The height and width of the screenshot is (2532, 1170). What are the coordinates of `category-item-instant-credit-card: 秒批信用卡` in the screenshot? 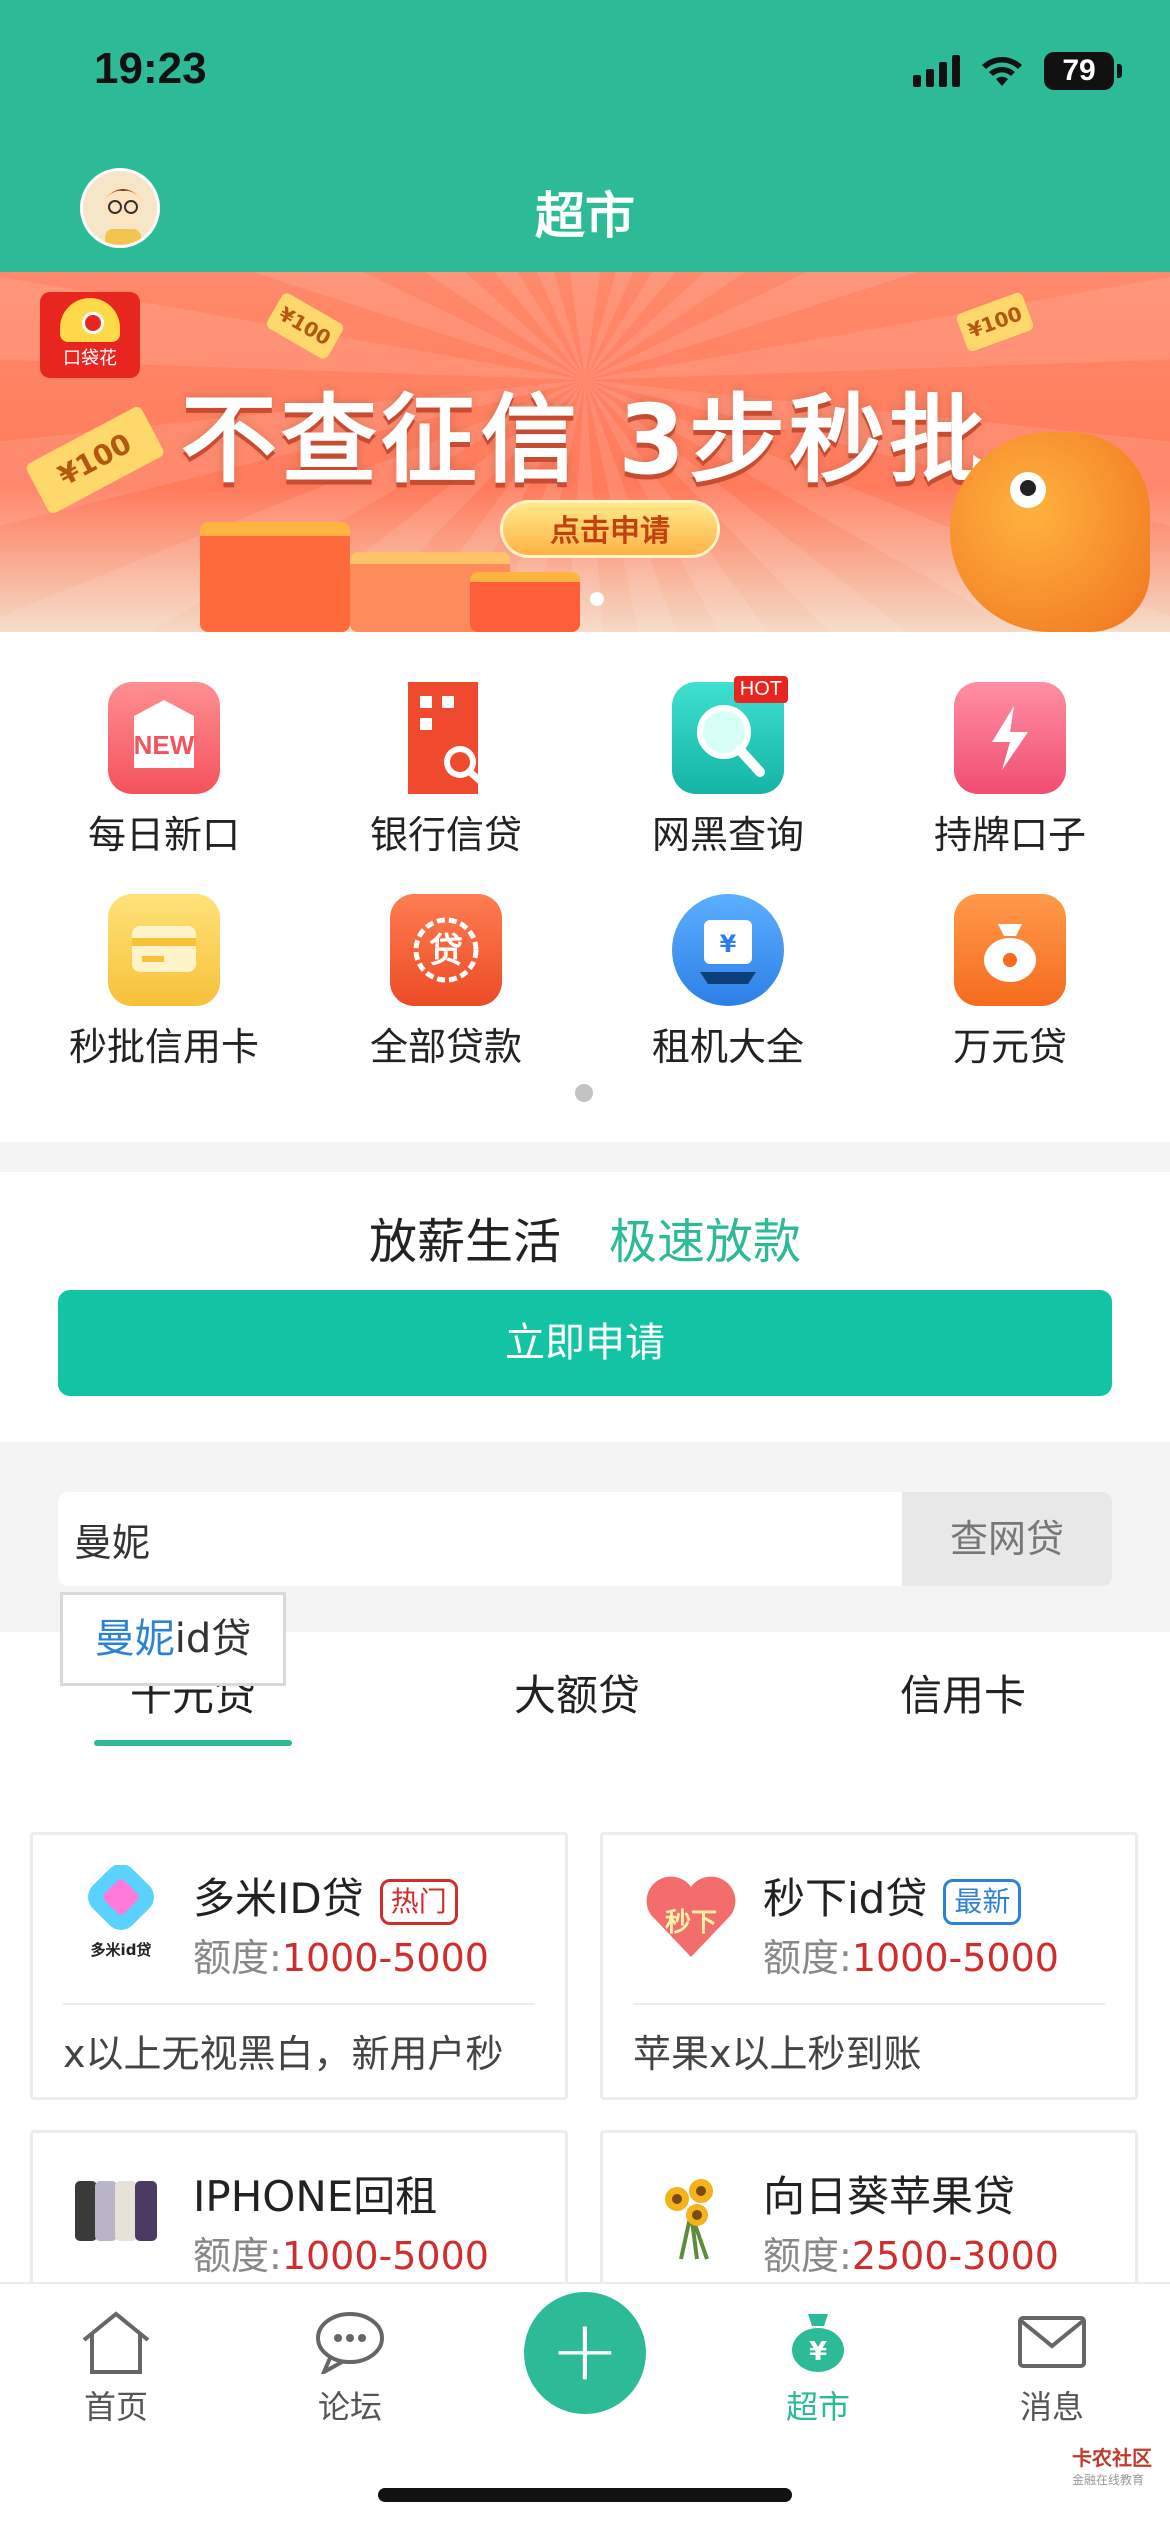 It's located at (164, 982).